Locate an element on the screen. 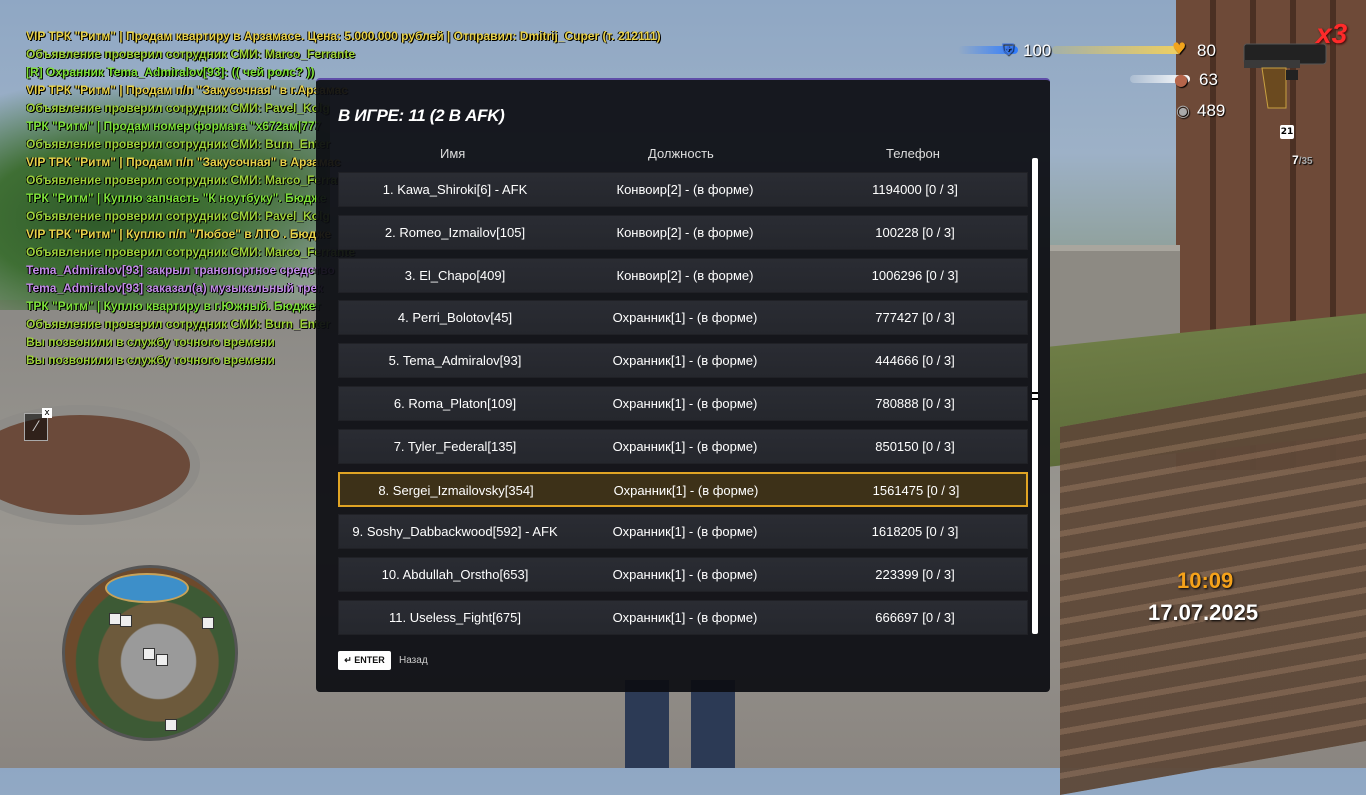  enter-button: ↵ ENTER is located at coordinates (364, 660).